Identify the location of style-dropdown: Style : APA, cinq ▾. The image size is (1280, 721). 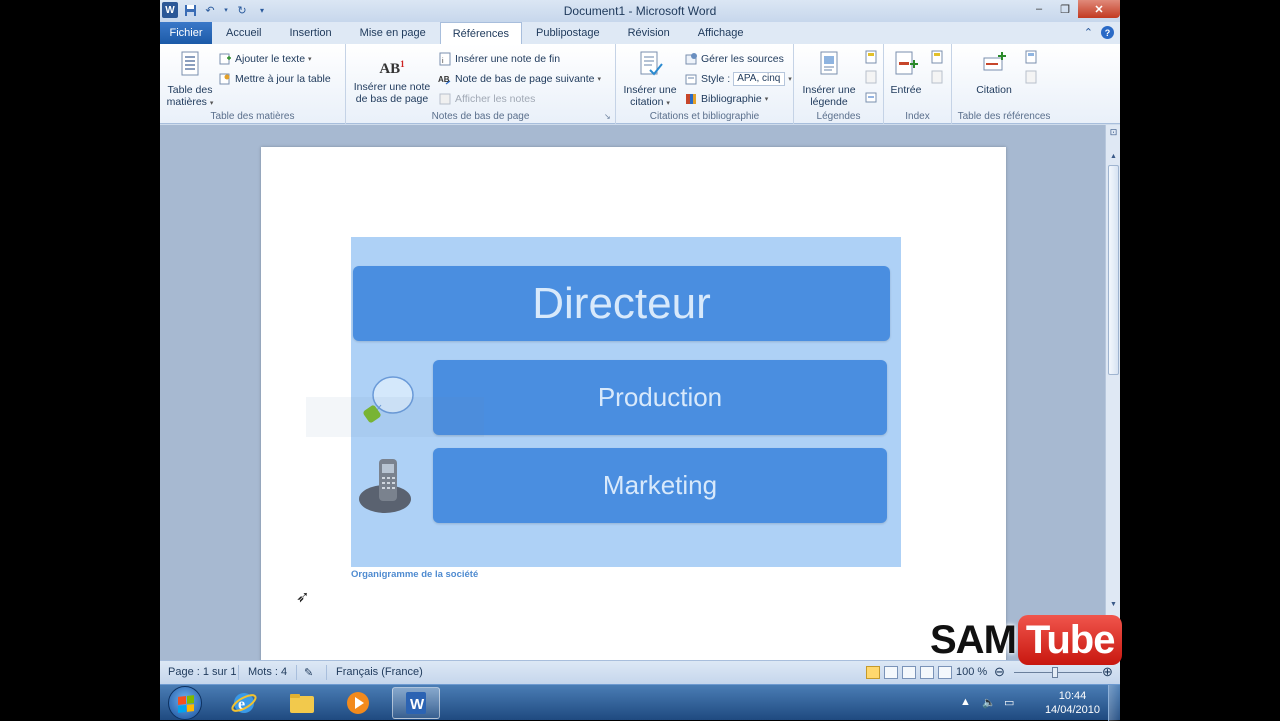
(738, 79).